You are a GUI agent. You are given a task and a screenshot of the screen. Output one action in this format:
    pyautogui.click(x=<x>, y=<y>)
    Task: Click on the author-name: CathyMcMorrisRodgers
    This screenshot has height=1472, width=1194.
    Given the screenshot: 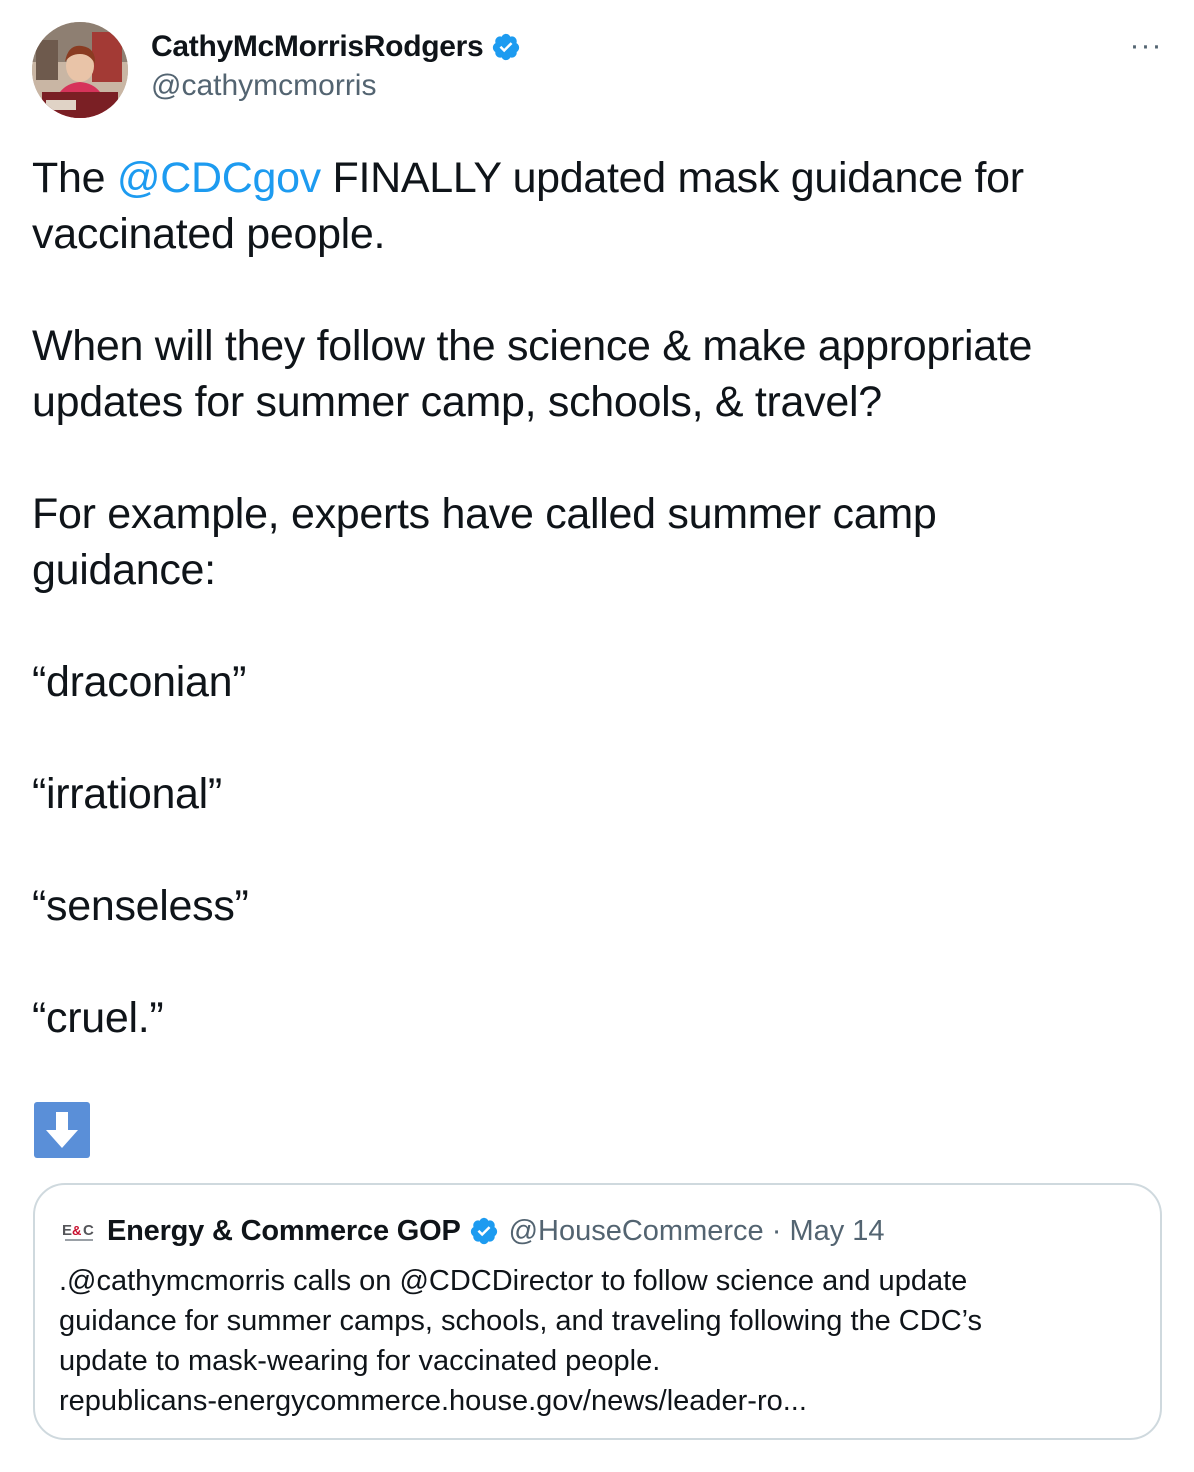 What is the action you would take?
    pyautogui.click(x=317, y=47)
    